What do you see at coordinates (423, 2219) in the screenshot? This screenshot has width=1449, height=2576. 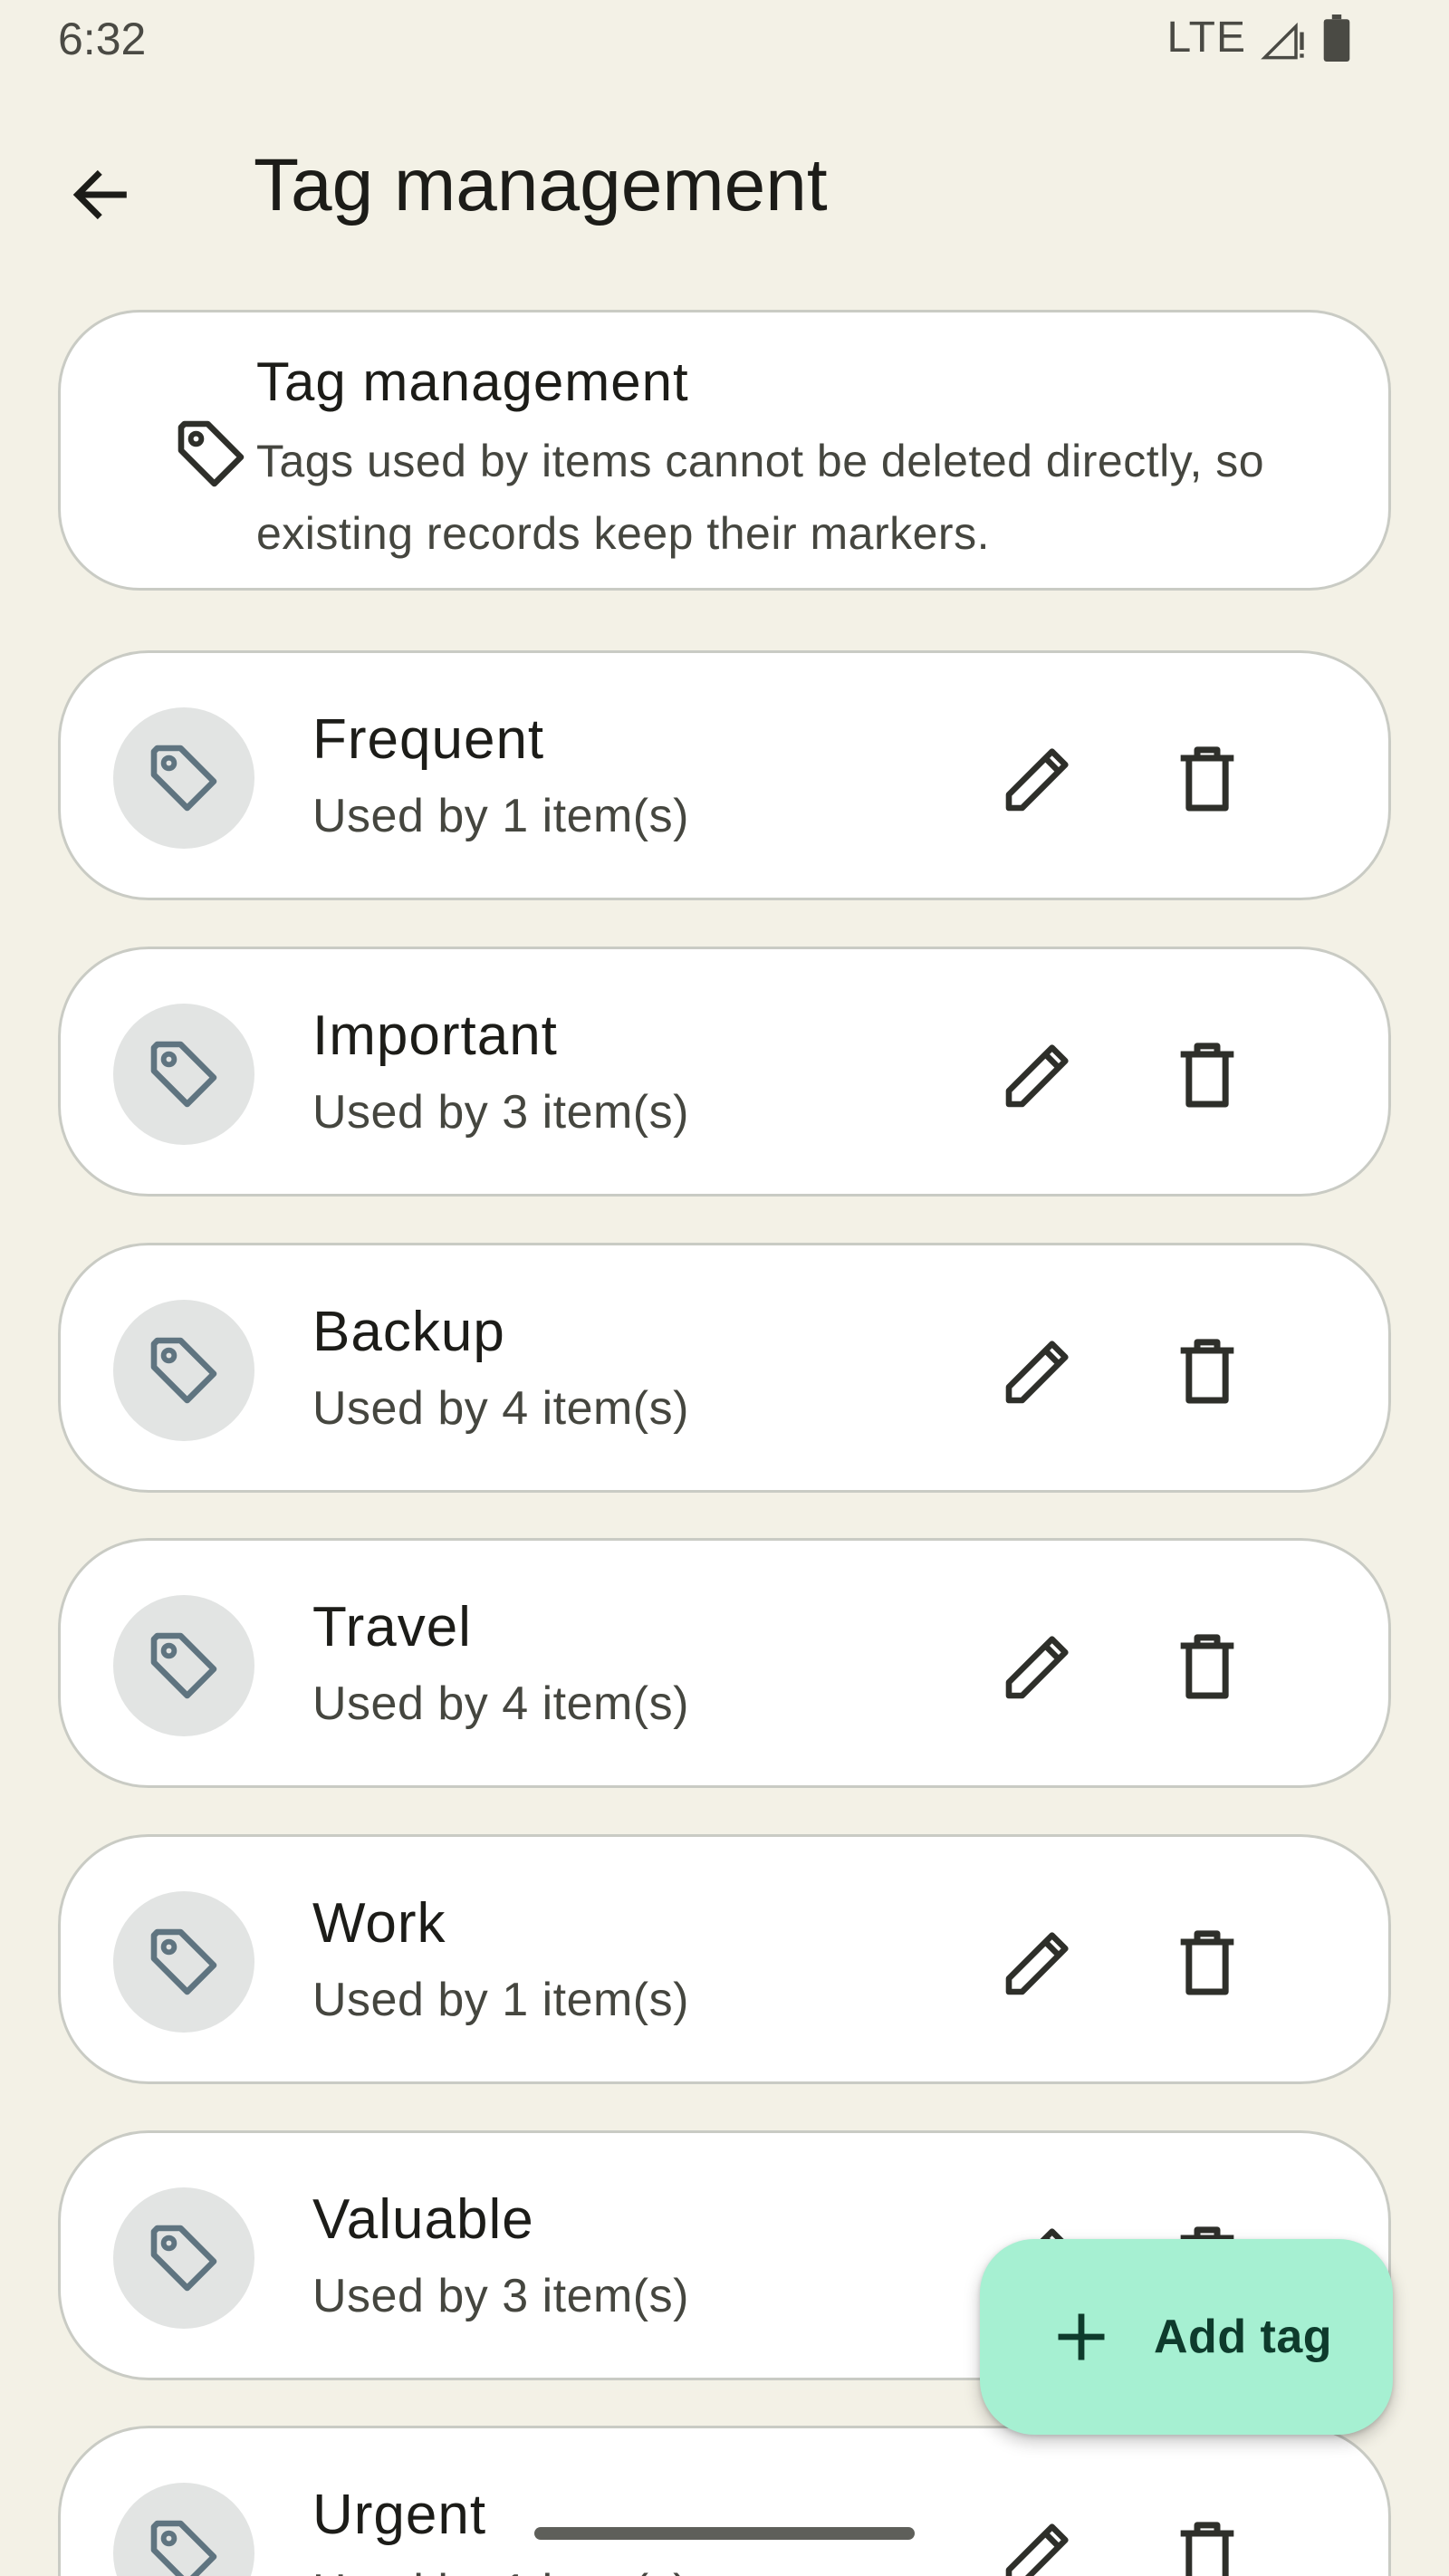 I see `tag-name: Valuable` at bounding box center [423, 2219].